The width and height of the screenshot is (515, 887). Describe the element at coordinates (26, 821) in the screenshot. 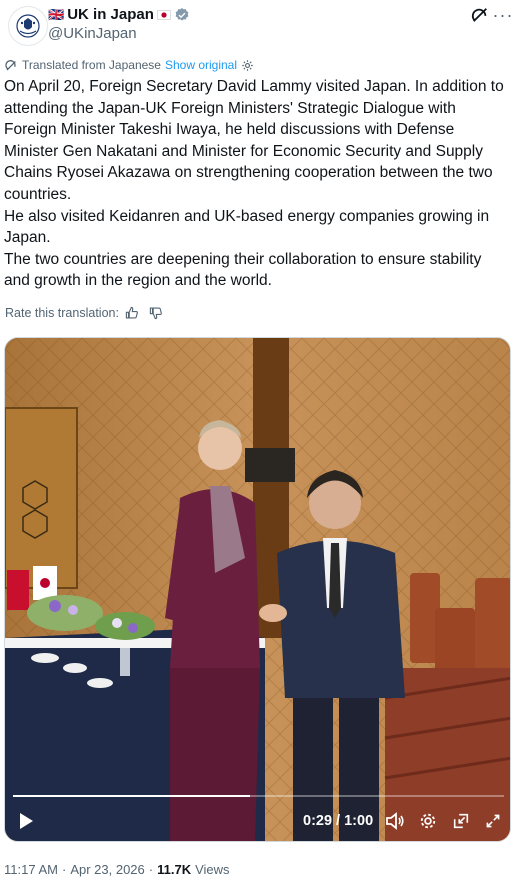

I see `play-icon` at that location.